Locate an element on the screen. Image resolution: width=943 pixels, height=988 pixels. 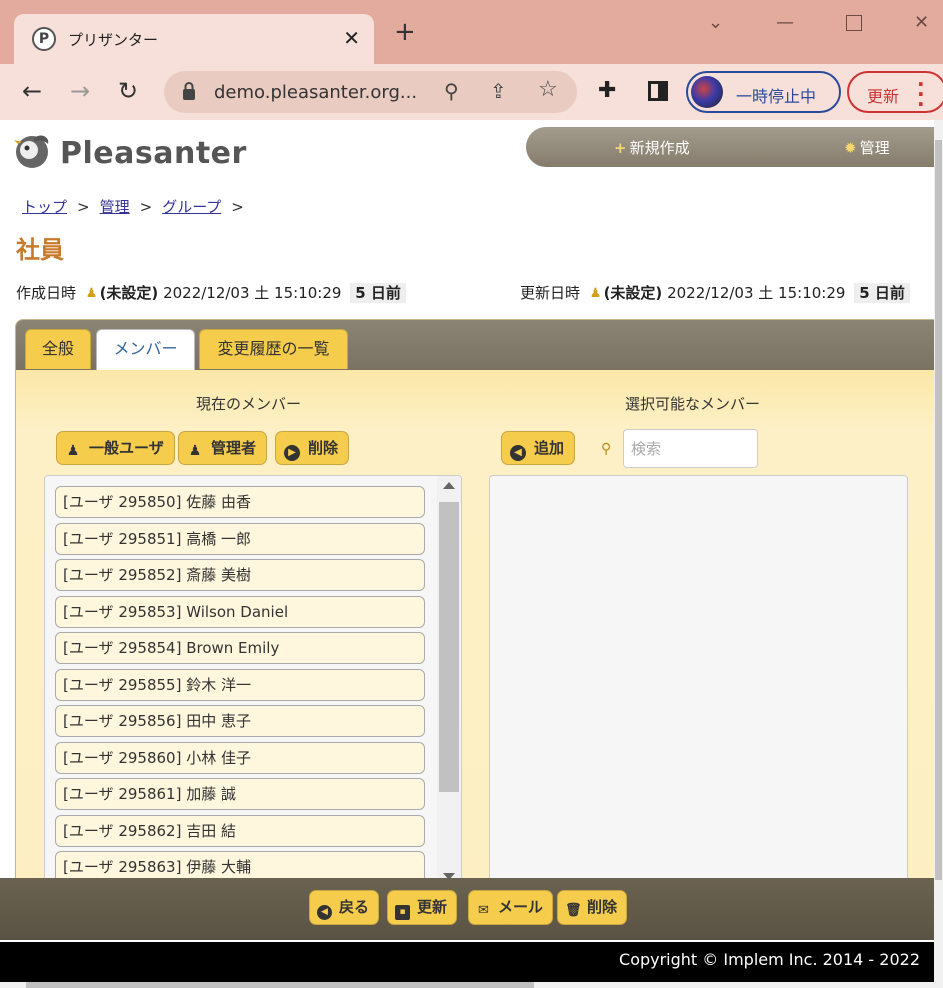
forward-arrow-icon: → is located at coordinates (80, 91).